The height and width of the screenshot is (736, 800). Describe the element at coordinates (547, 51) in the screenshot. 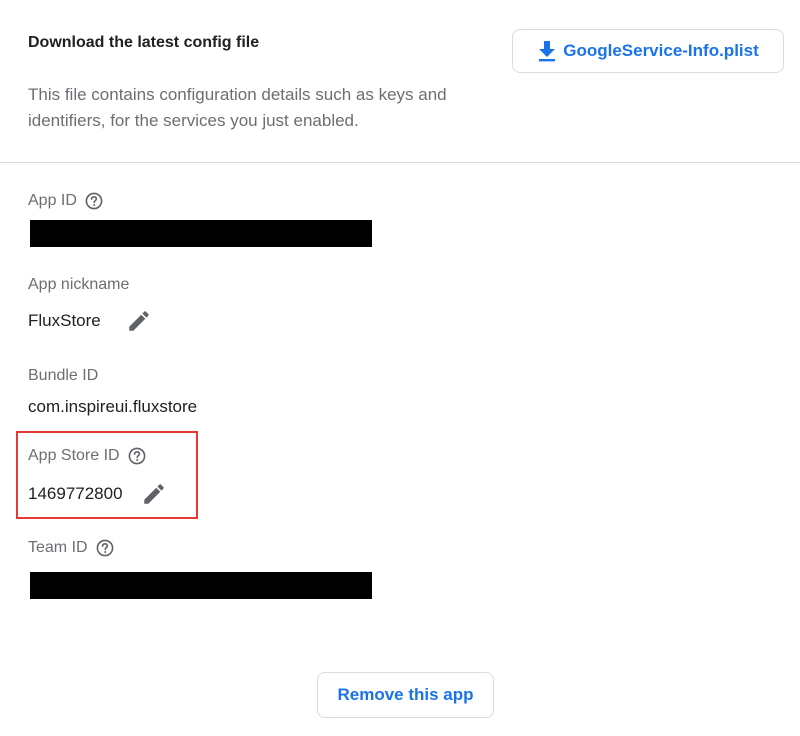

I see `download-icon` at that location.